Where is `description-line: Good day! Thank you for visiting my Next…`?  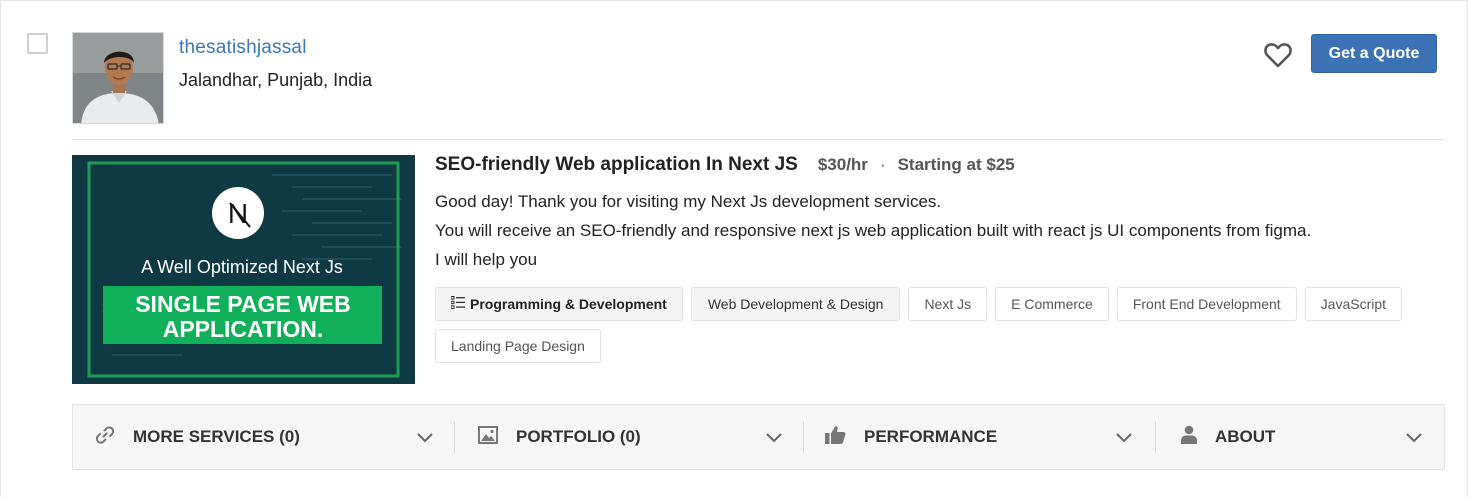 description-line: Good day! Thank you for visiting my Next… is located at coordinates (688, 201).